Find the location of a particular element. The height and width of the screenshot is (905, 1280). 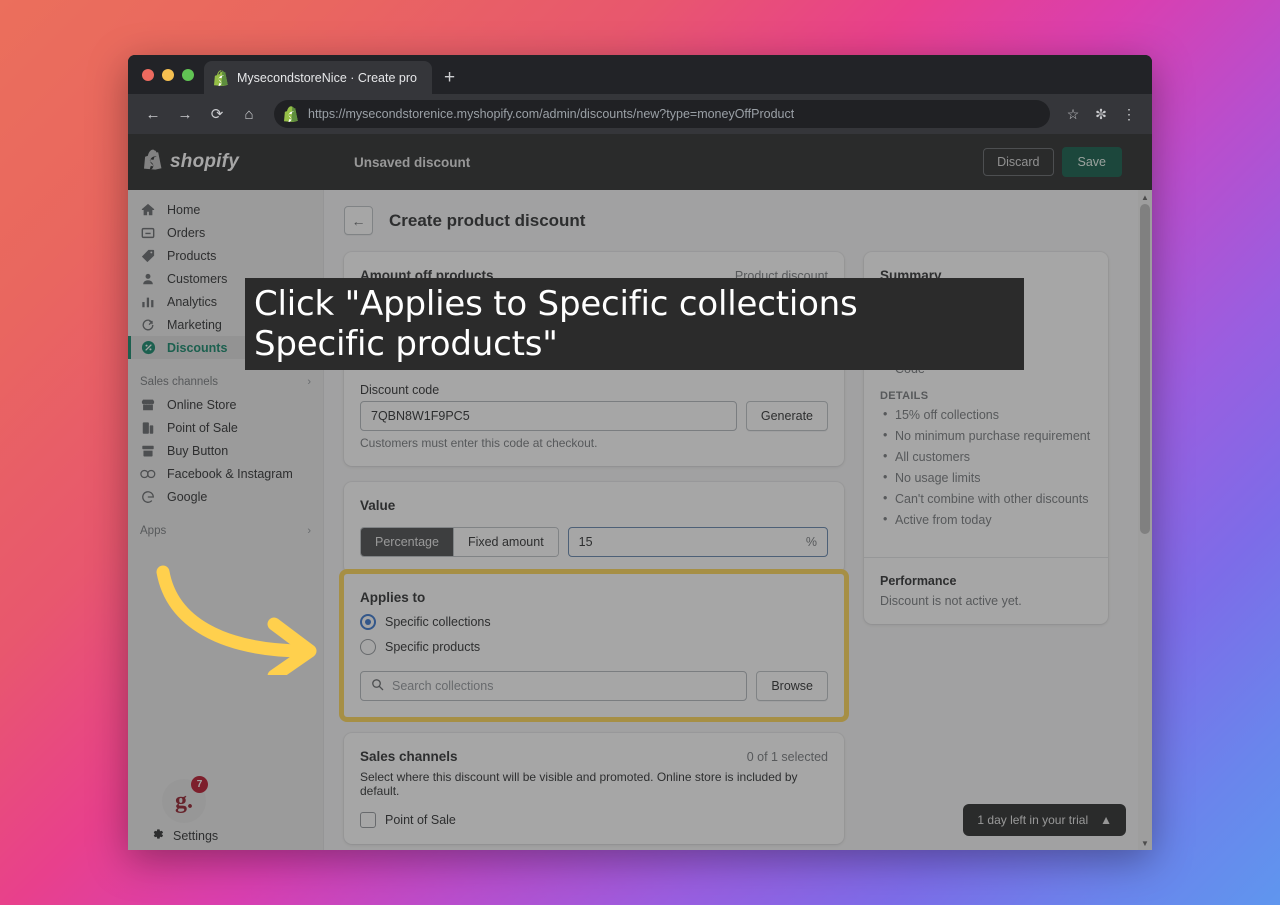

orders-icon is located at coordinates (148, 233).